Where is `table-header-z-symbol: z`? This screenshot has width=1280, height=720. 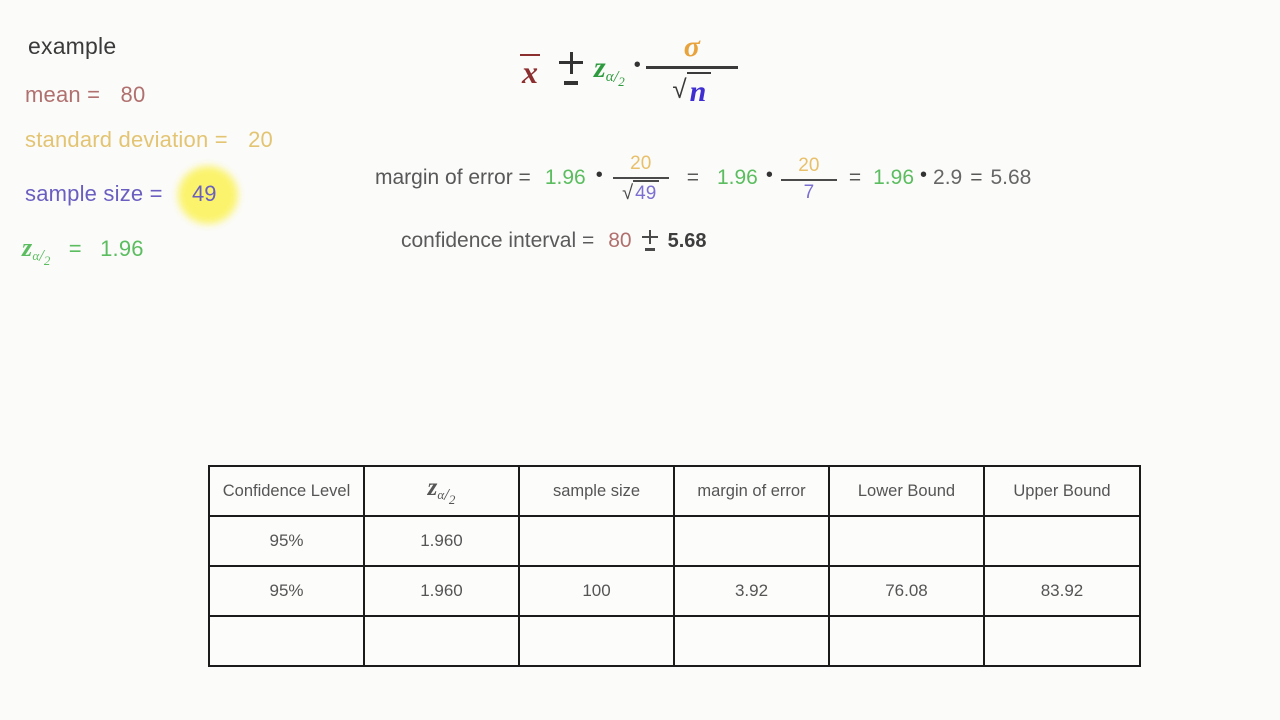
table-header-z-symbol: z is located at coordinates (432, 487).